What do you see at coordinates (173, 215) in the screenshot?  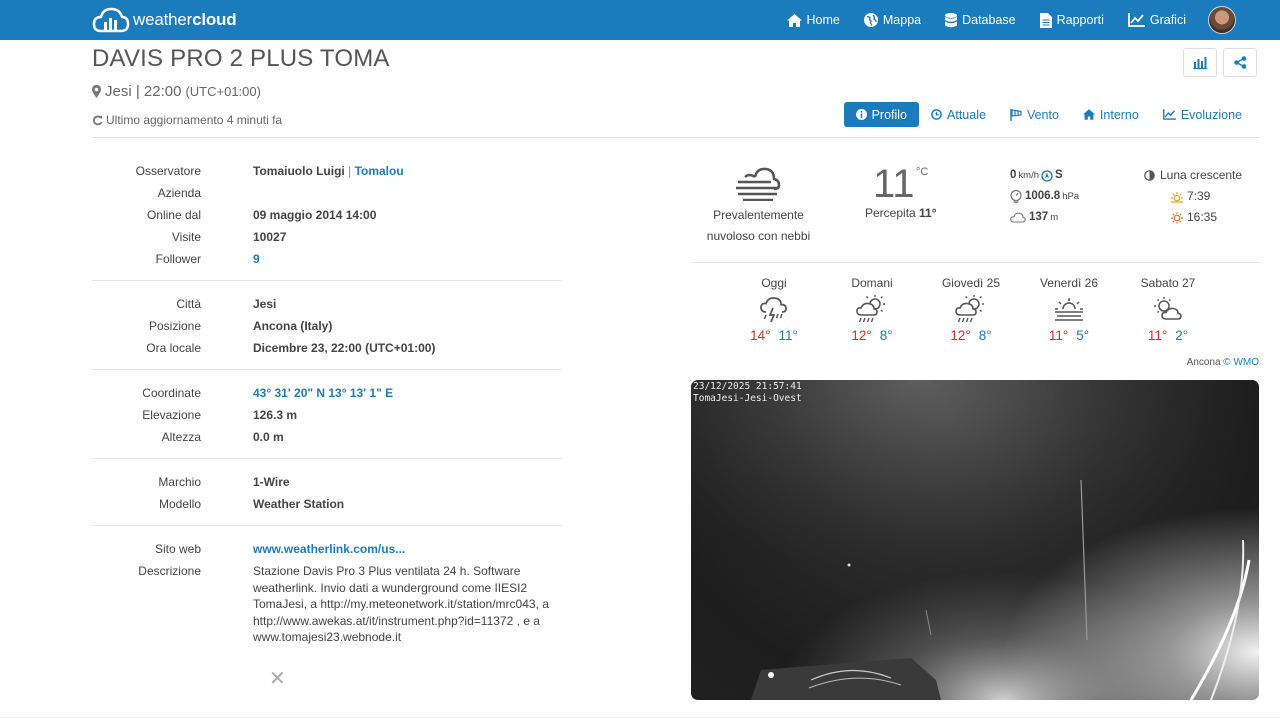 I see `info-label: Online dal` at bounding box center [173, 215].